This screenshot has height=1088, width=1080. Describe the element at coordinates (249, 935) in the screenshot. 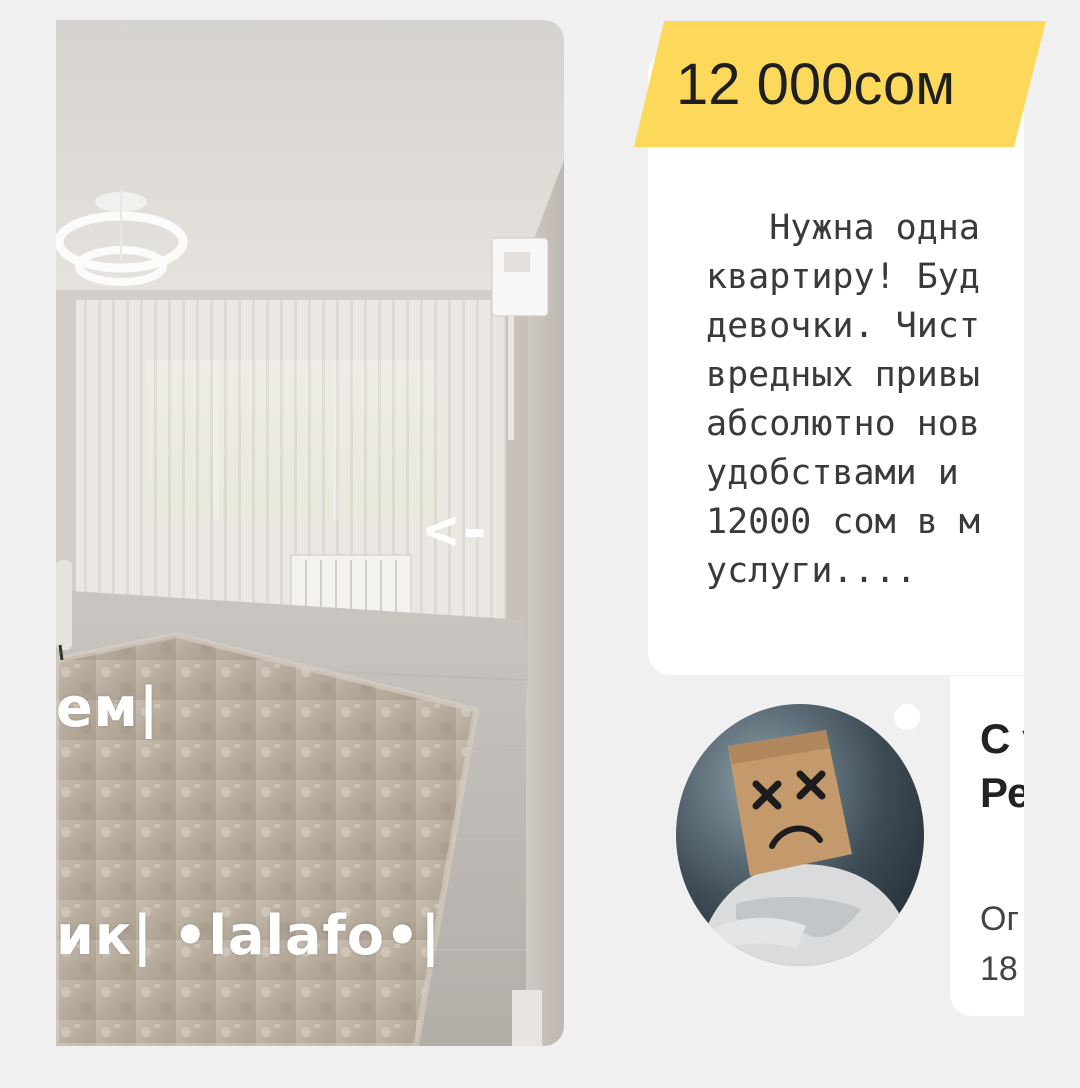

I see `photo-watermark-line-2: ик| •lalafo•|` at that location.